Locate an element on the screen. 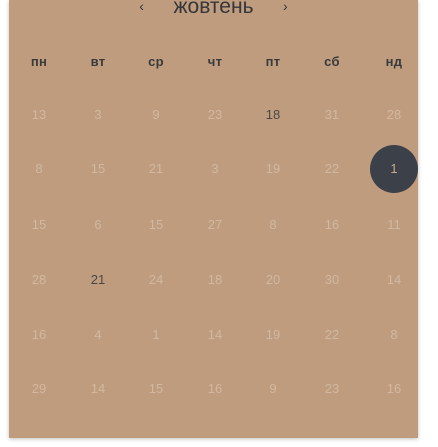 The image size is (438, 447). day-cell: 11 is located at coordinates (394, 225).